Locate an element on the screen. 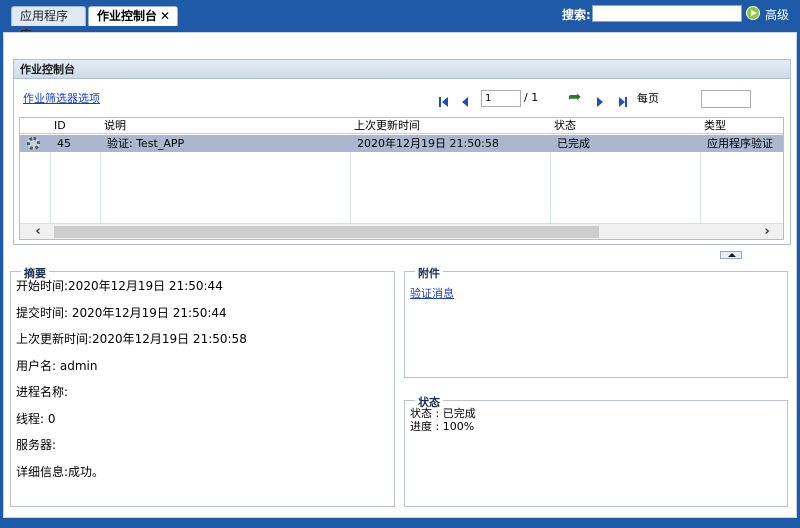 The width and height of the screenshot is (800, 528). cell-description: 验证: Test_APP is located at coordinates (146, 143).